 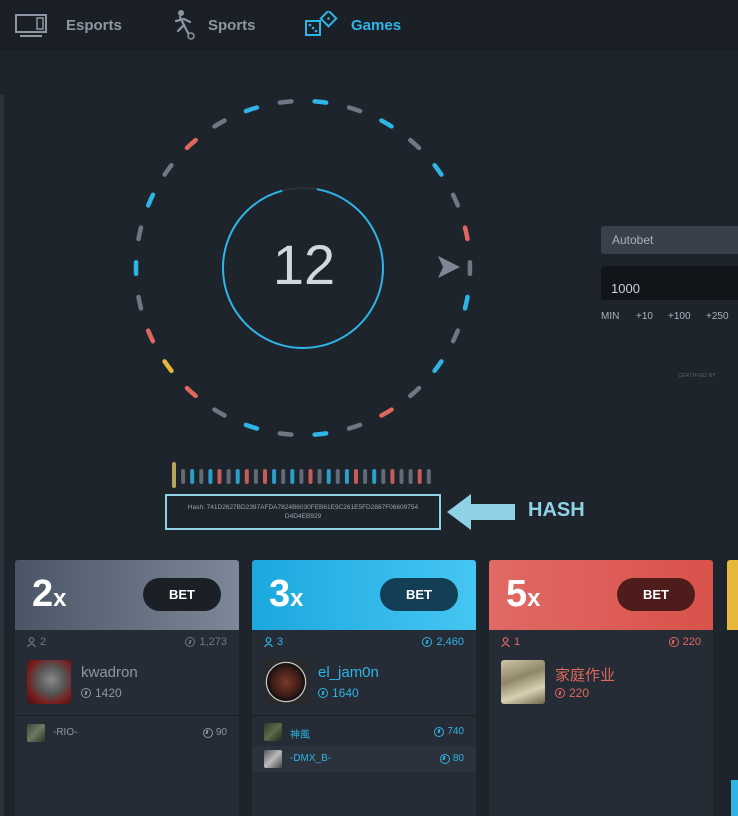 What do you see at coordinates (697, 376) in the screenshot?
I see `certified-by-label: CERTIFIED BY` at bounding box center [697, 376].